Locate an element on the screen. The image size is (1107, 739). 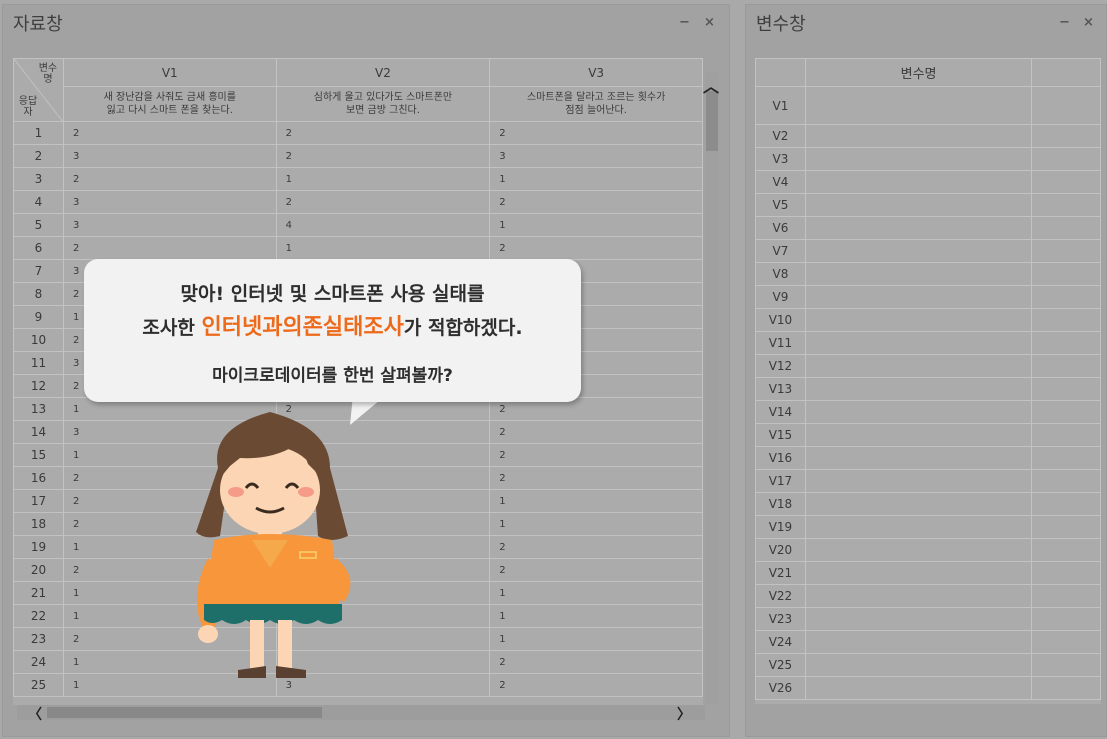
variable-row: V14 is located at coordinates (928, 412).